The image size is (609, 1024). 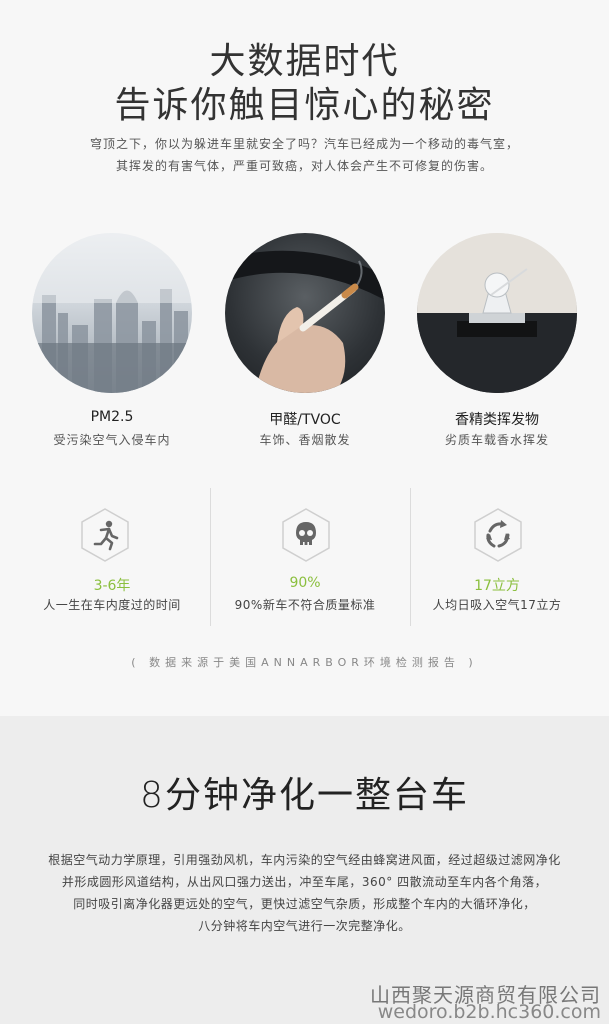 I want to click on stat-label-years: 人一生在车内度过的时间, so click(x=112, y=605).